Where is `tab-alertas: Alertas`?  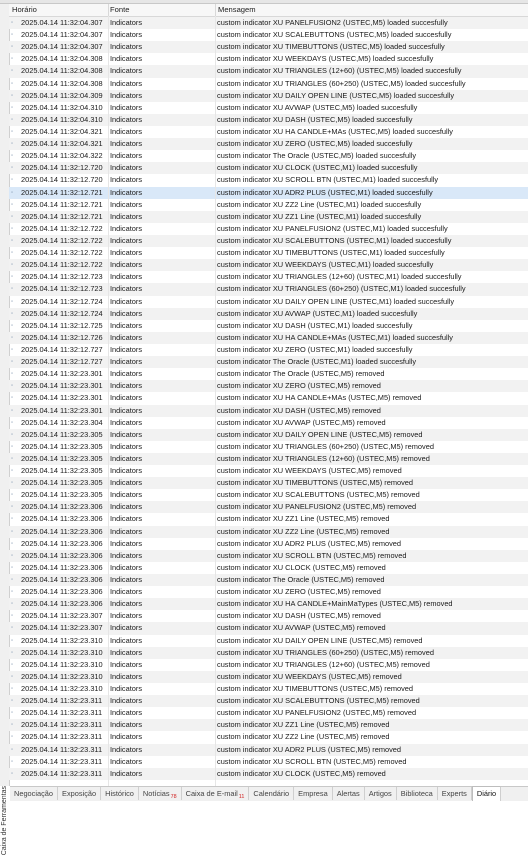 tab-alertas: Alertas is located at coordinates (349, 793).